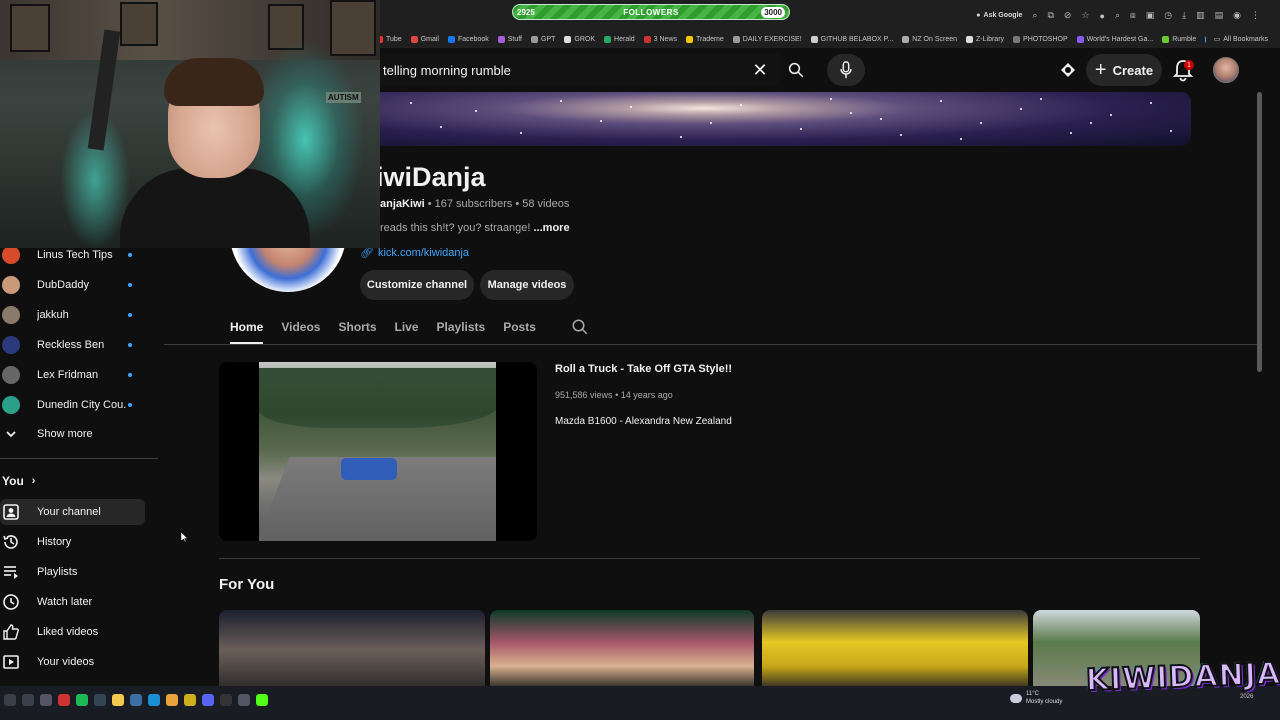  What do you see at coordinates (736, 39) in the screenshot?
I see `bookmark-favicon-icon` at bounding box center [736, 39].